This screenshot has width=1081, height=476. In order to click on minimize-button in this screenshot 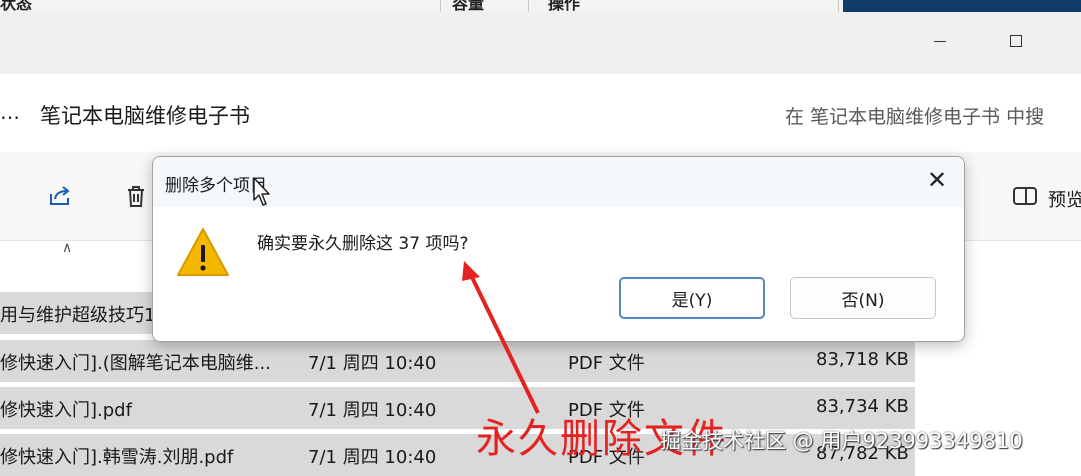, I will do `click(940, 41)`.